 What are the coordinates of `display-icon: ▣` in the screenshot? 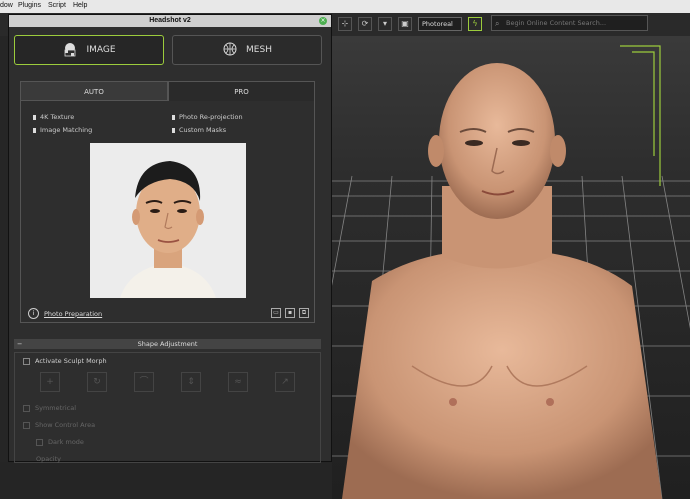 It's located at (405, 24).